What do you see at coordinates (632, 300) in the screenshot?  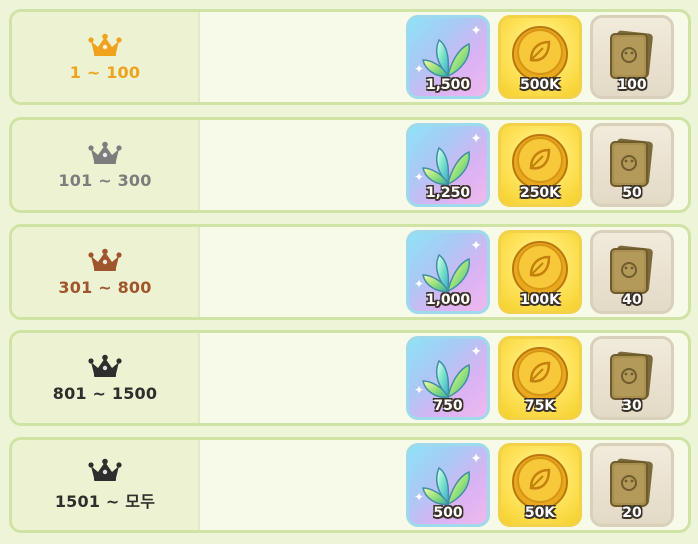 I see `reward-amount: 40` at bounding box center [632, 300].